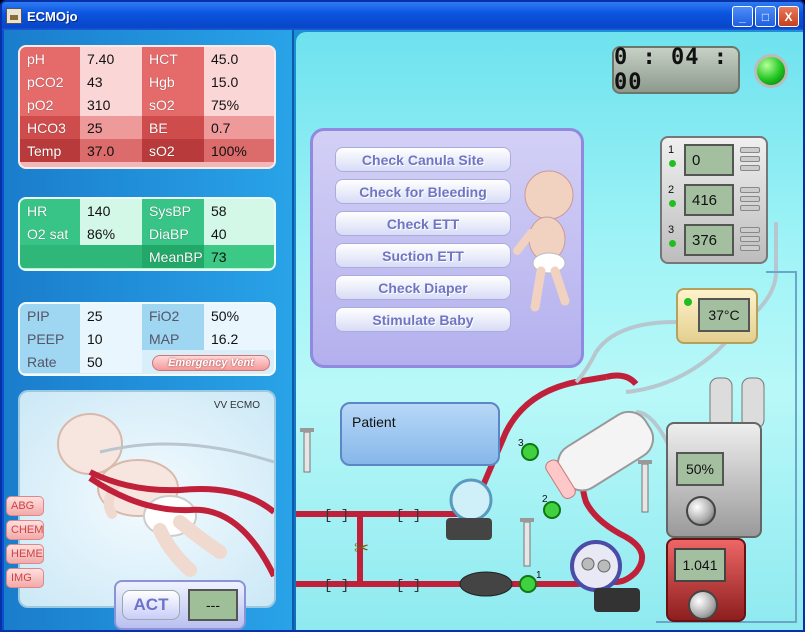 The width and height of the screenshot is (805, 632). I want to click on act-display: ---, so click(213, 605).